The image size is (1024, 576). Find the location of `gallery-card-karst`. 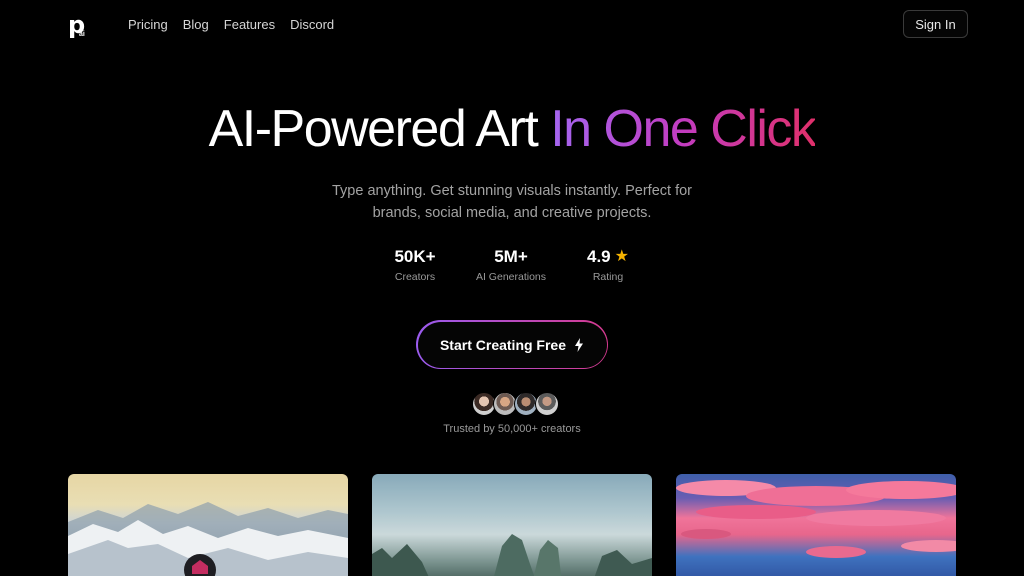

gallery-card-karst is located at coordinates (512, 525).